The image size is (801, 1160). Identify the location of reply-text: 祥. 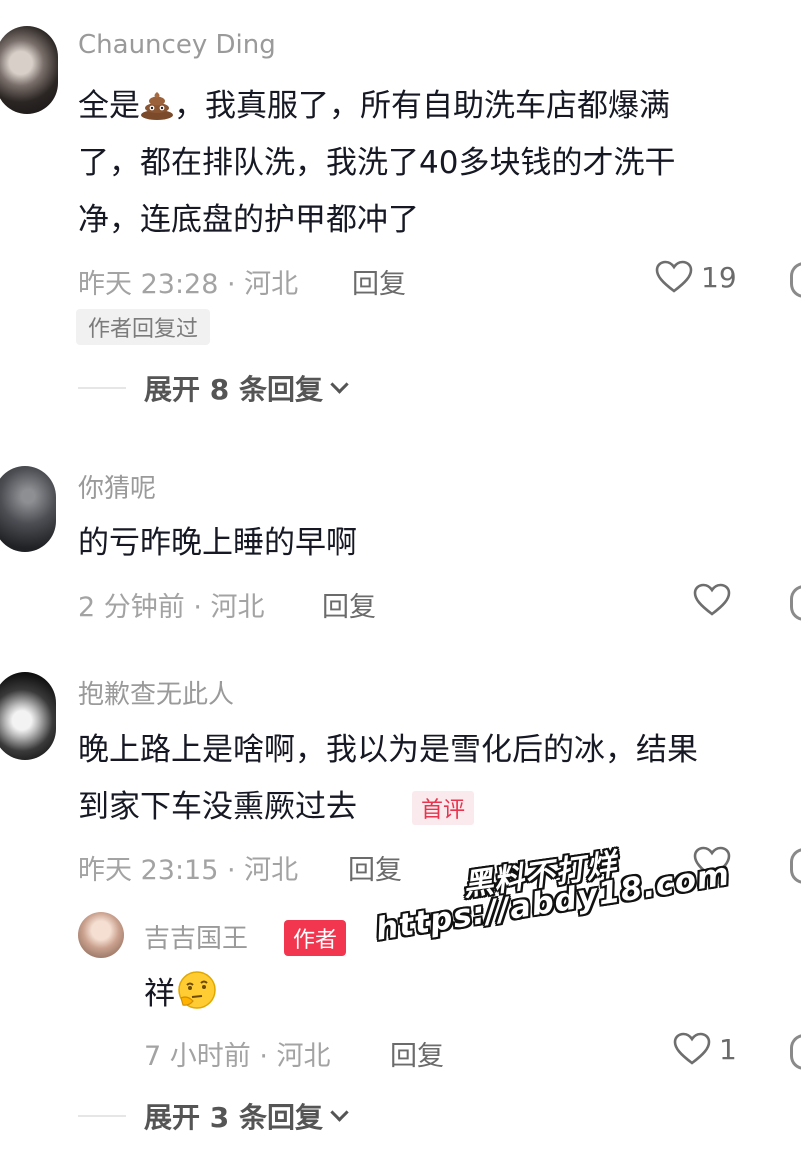
(181, 994).